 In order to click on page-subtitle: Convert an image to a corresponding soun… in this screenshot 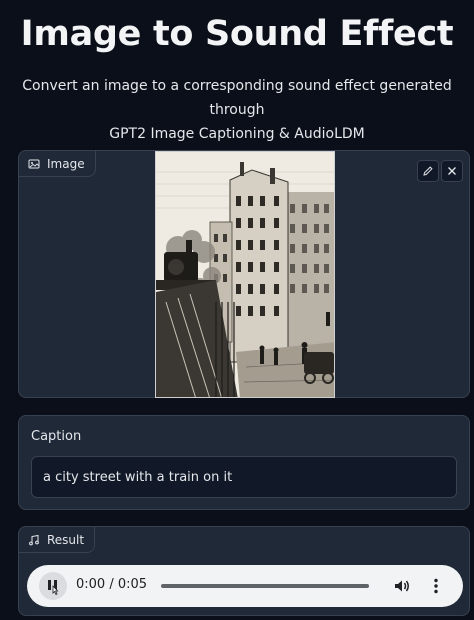, I will do `click(237, 110)`.